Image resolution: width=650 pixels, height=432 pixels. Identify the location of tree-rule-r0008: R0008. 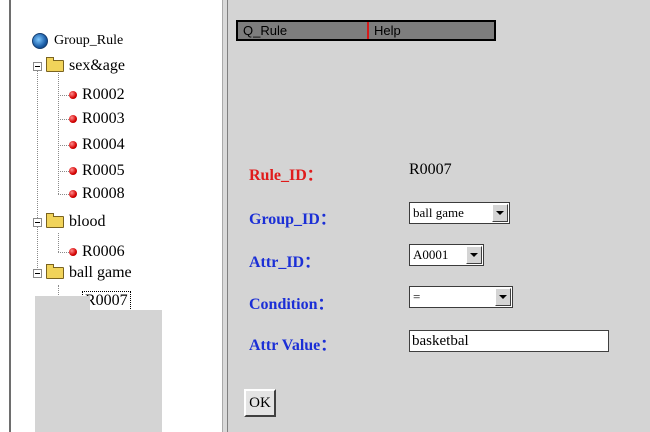
(97, 194).